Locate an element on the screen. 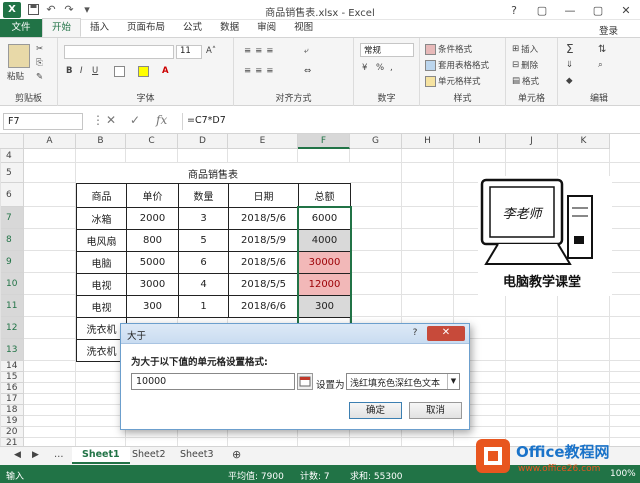 Image resolution: width=640 pixels, height=483 pixels. cut-icon: ✂ is located at coordinates (39, 49).